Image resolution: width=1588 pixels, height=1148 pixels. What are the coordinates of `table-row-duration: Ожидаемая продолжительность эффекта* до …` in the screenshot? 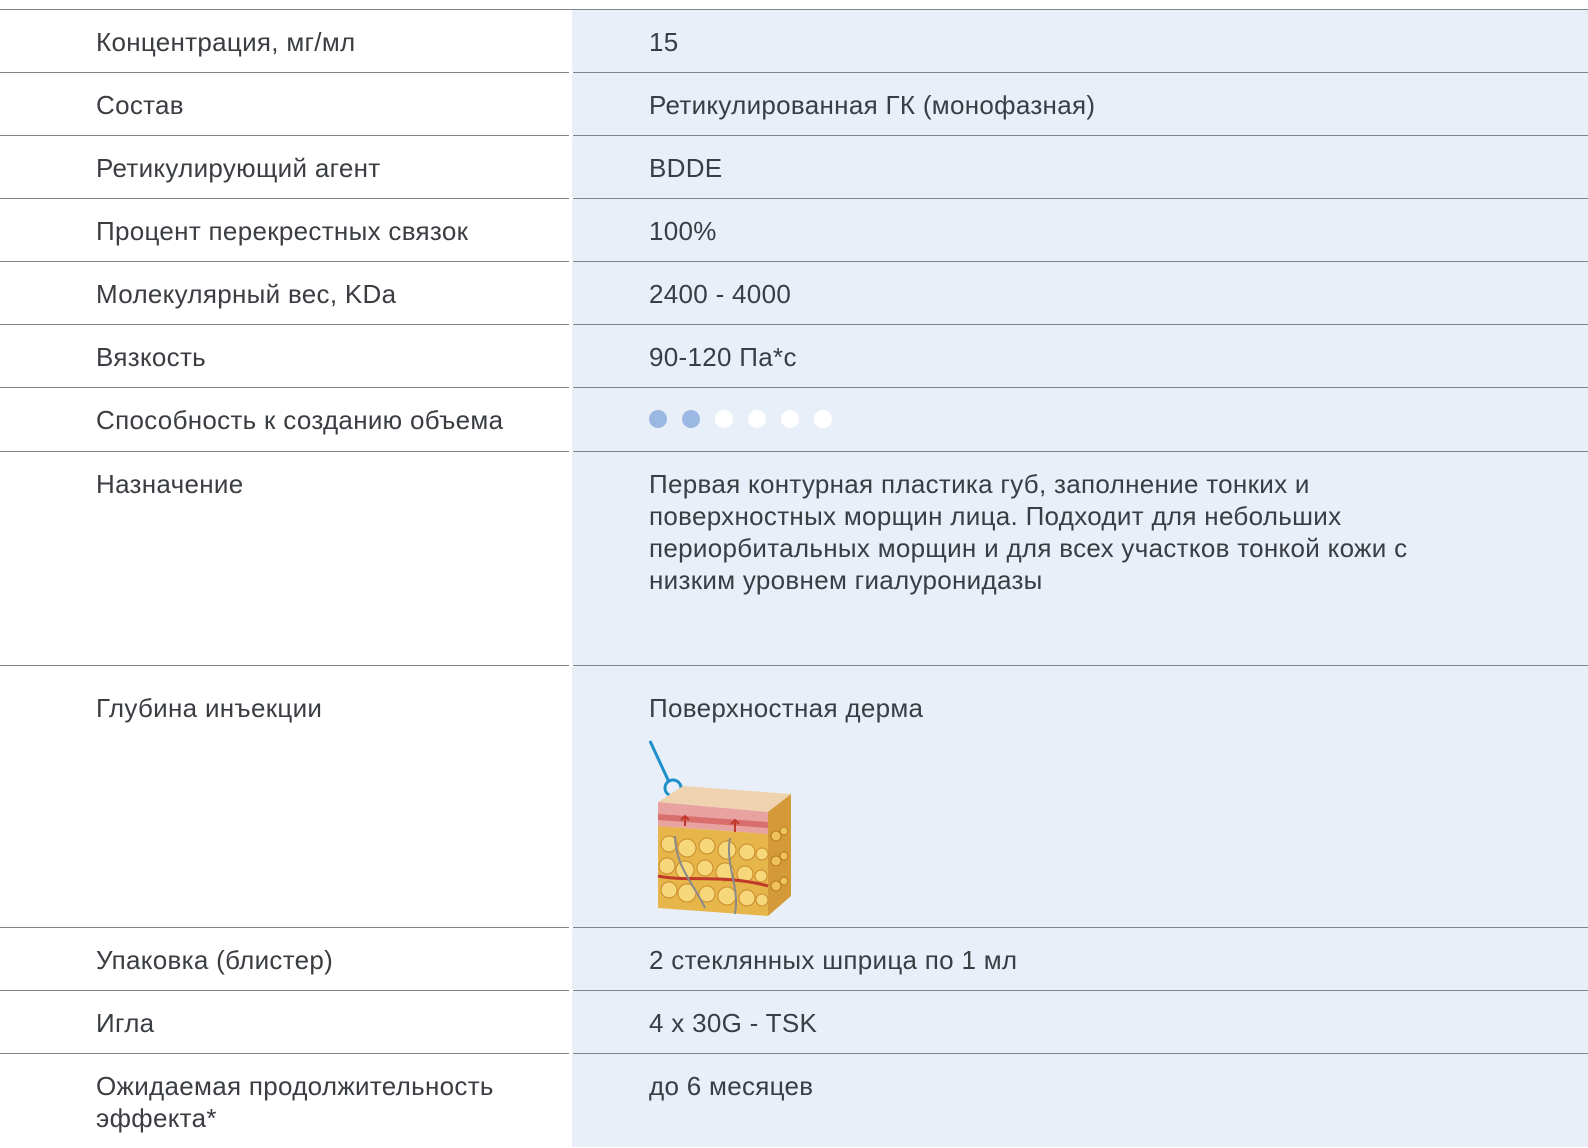 It's located at (794, 1100).